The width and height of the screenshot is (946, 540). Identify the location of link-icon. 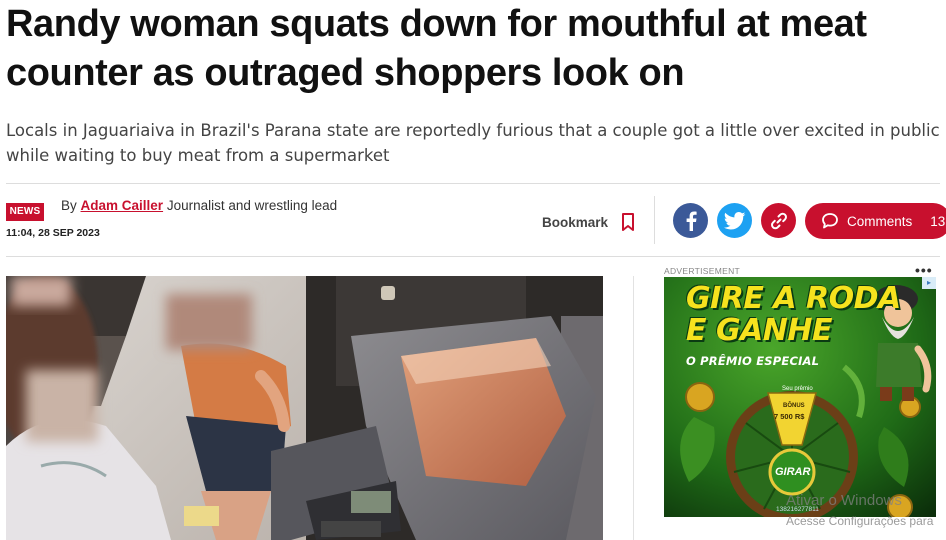
(778, 220).